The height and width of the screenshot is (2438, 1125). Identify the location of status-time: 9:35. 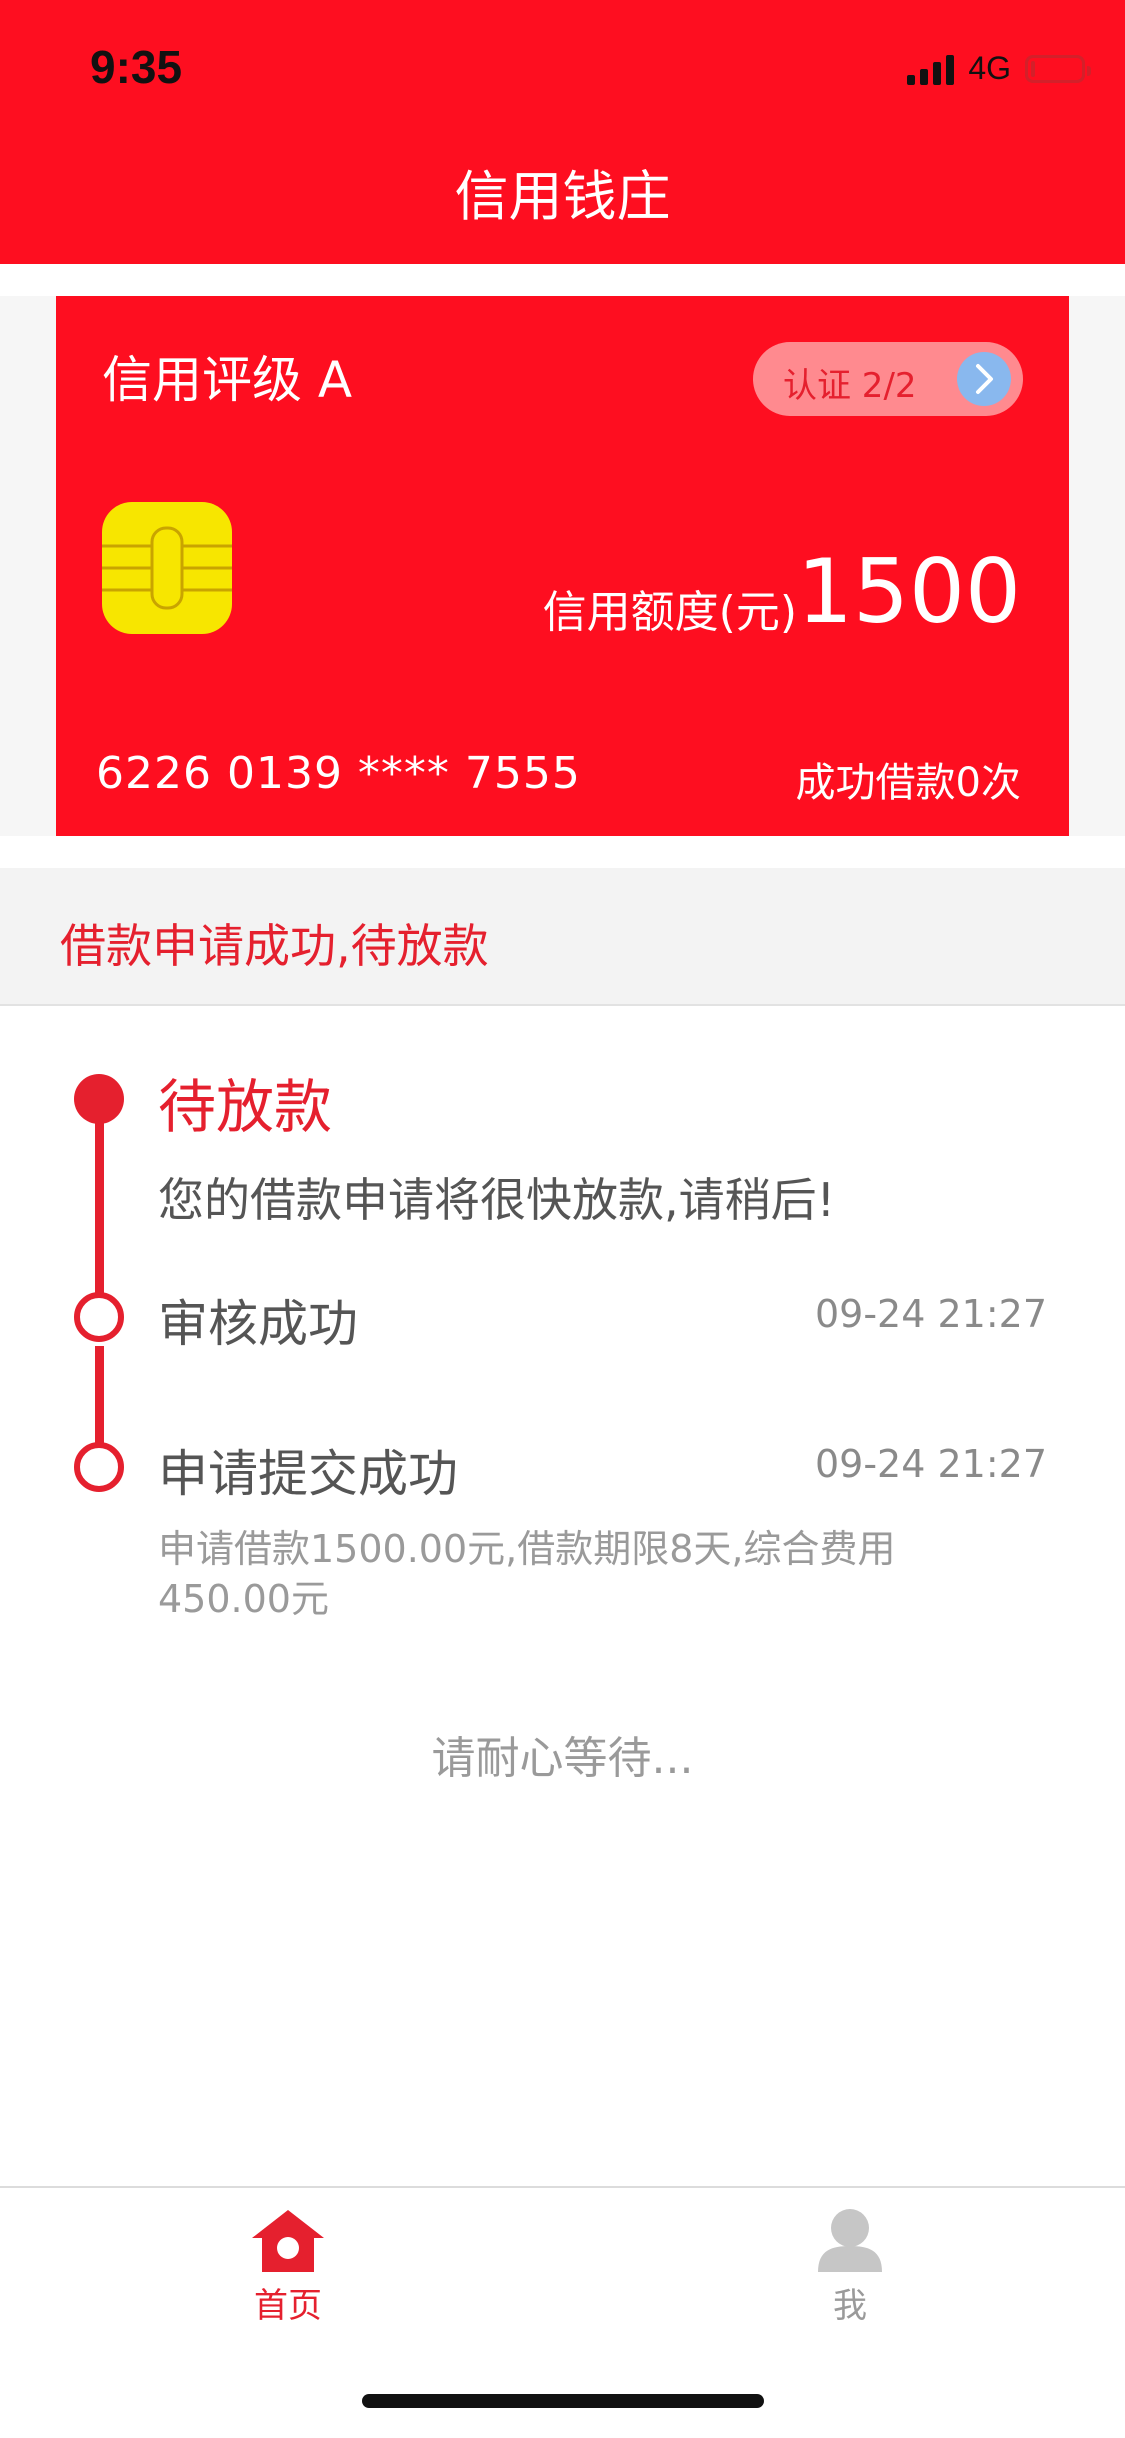
(136, 67).